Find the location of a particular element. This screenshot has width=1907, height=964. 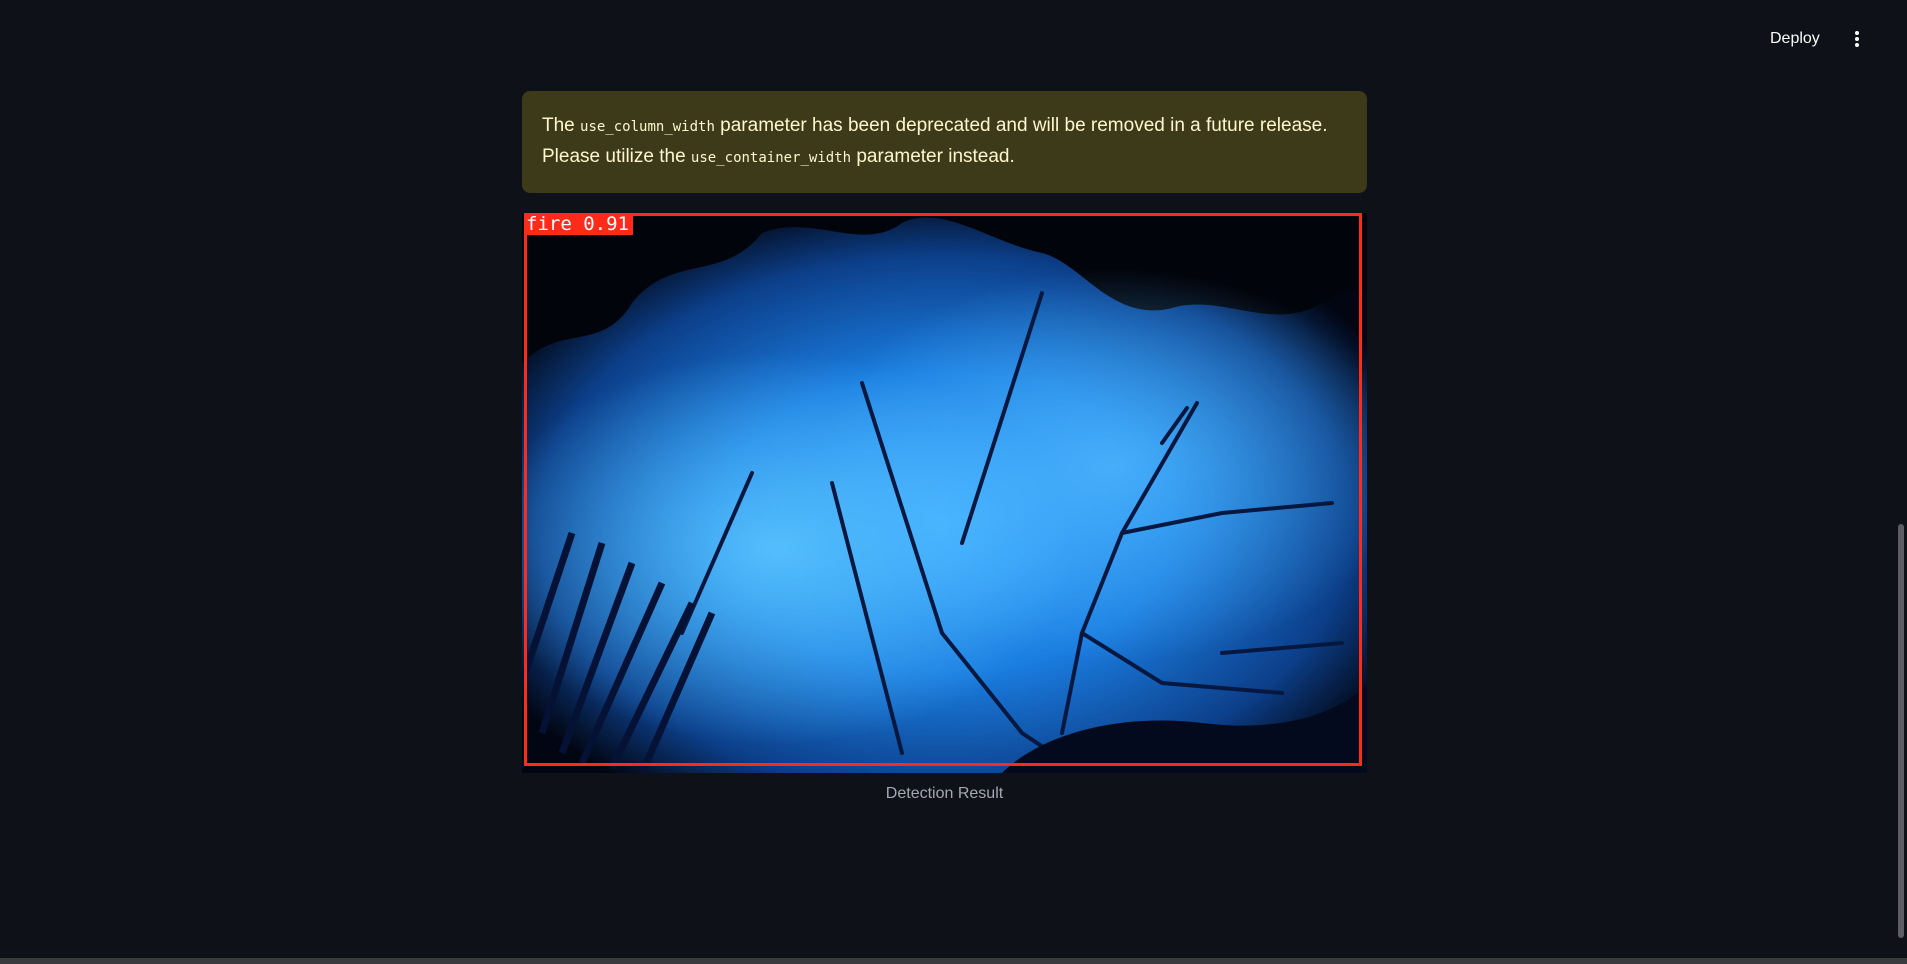

main-menu-button is located at coordinates (1857, 39).